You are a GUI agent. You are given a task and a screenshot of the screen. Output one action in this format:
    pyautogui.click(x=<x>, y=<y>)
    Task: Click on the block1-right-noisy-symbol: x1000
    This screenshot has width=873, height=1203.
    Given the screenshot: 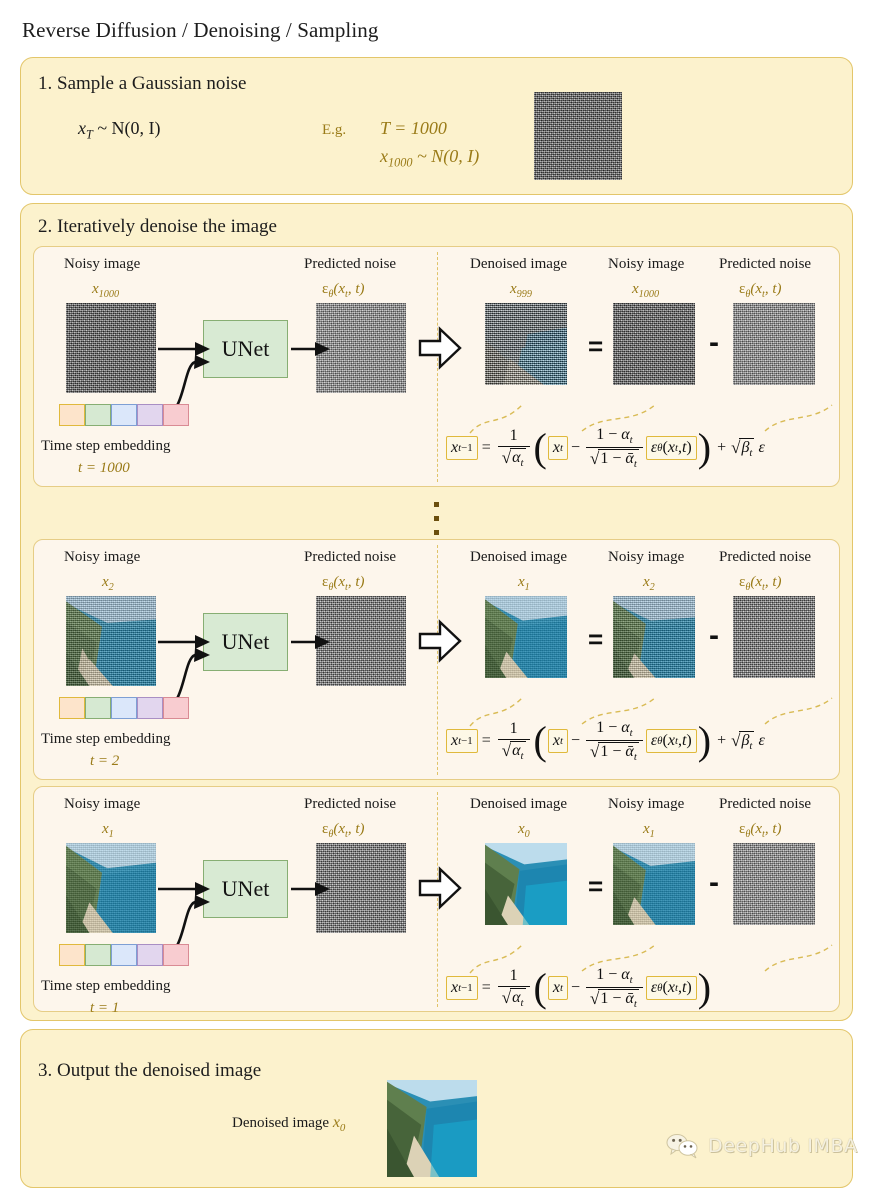 What is the action you would take?
    pyautogui.click(x=645, y=290)
    